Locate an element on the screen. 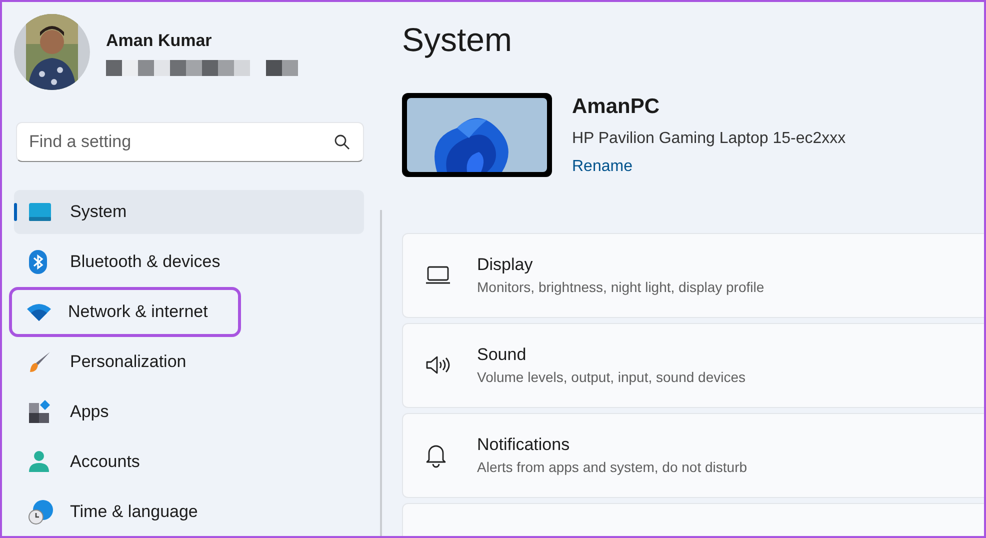 Image resolution: width=986 pixels, height=538 pixels. settings-card: Sound Volume levels, output, input, sound devices is located at coordinates (693, 365).